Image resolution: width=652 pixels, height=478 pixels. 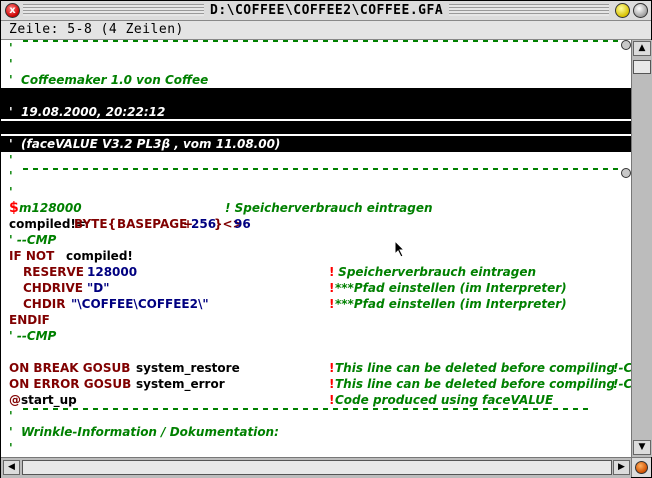 I want to click on scroll-up-button: ▲, so click(x=642, y=48).